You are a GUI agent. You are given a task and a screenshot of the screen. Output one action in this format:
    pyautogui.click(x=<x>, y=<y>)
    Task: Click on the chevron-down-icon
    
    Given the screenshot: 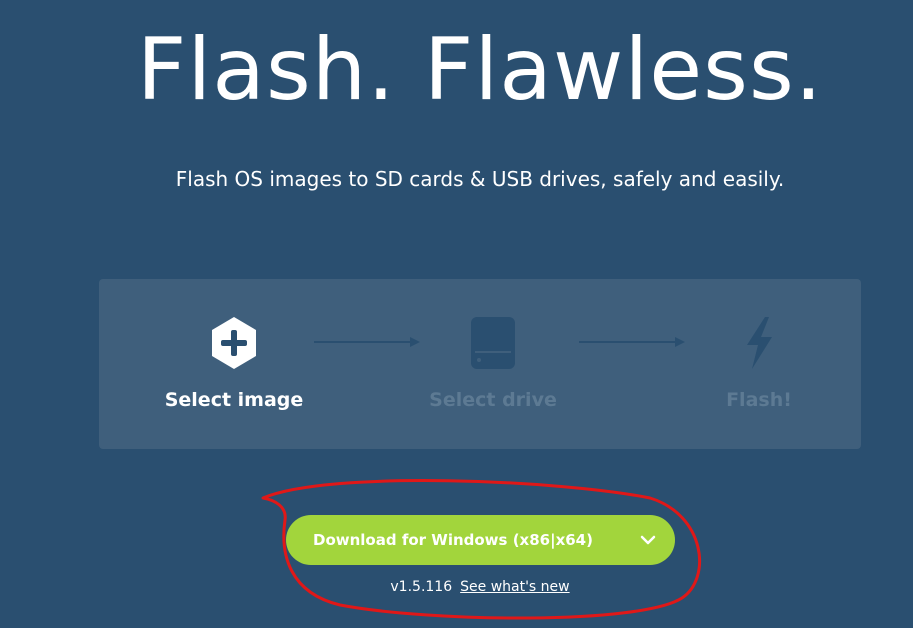 What is the action you would take?
    pyautogui.click(x=648, y=540)
    